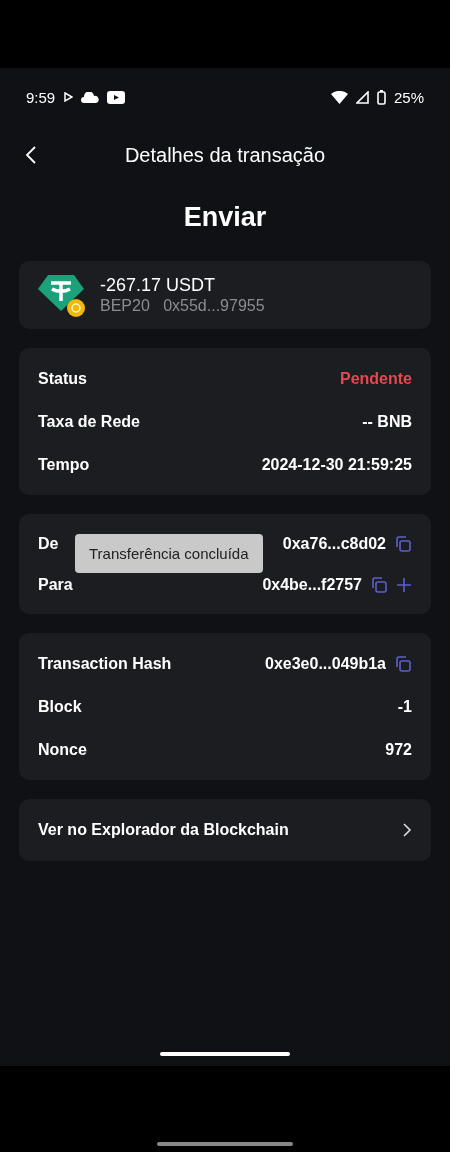 The image size is (450, 1152). Describe the element at coordinates (41, 97) in the screenshot. I see `clock-time: 9:59` at that location.